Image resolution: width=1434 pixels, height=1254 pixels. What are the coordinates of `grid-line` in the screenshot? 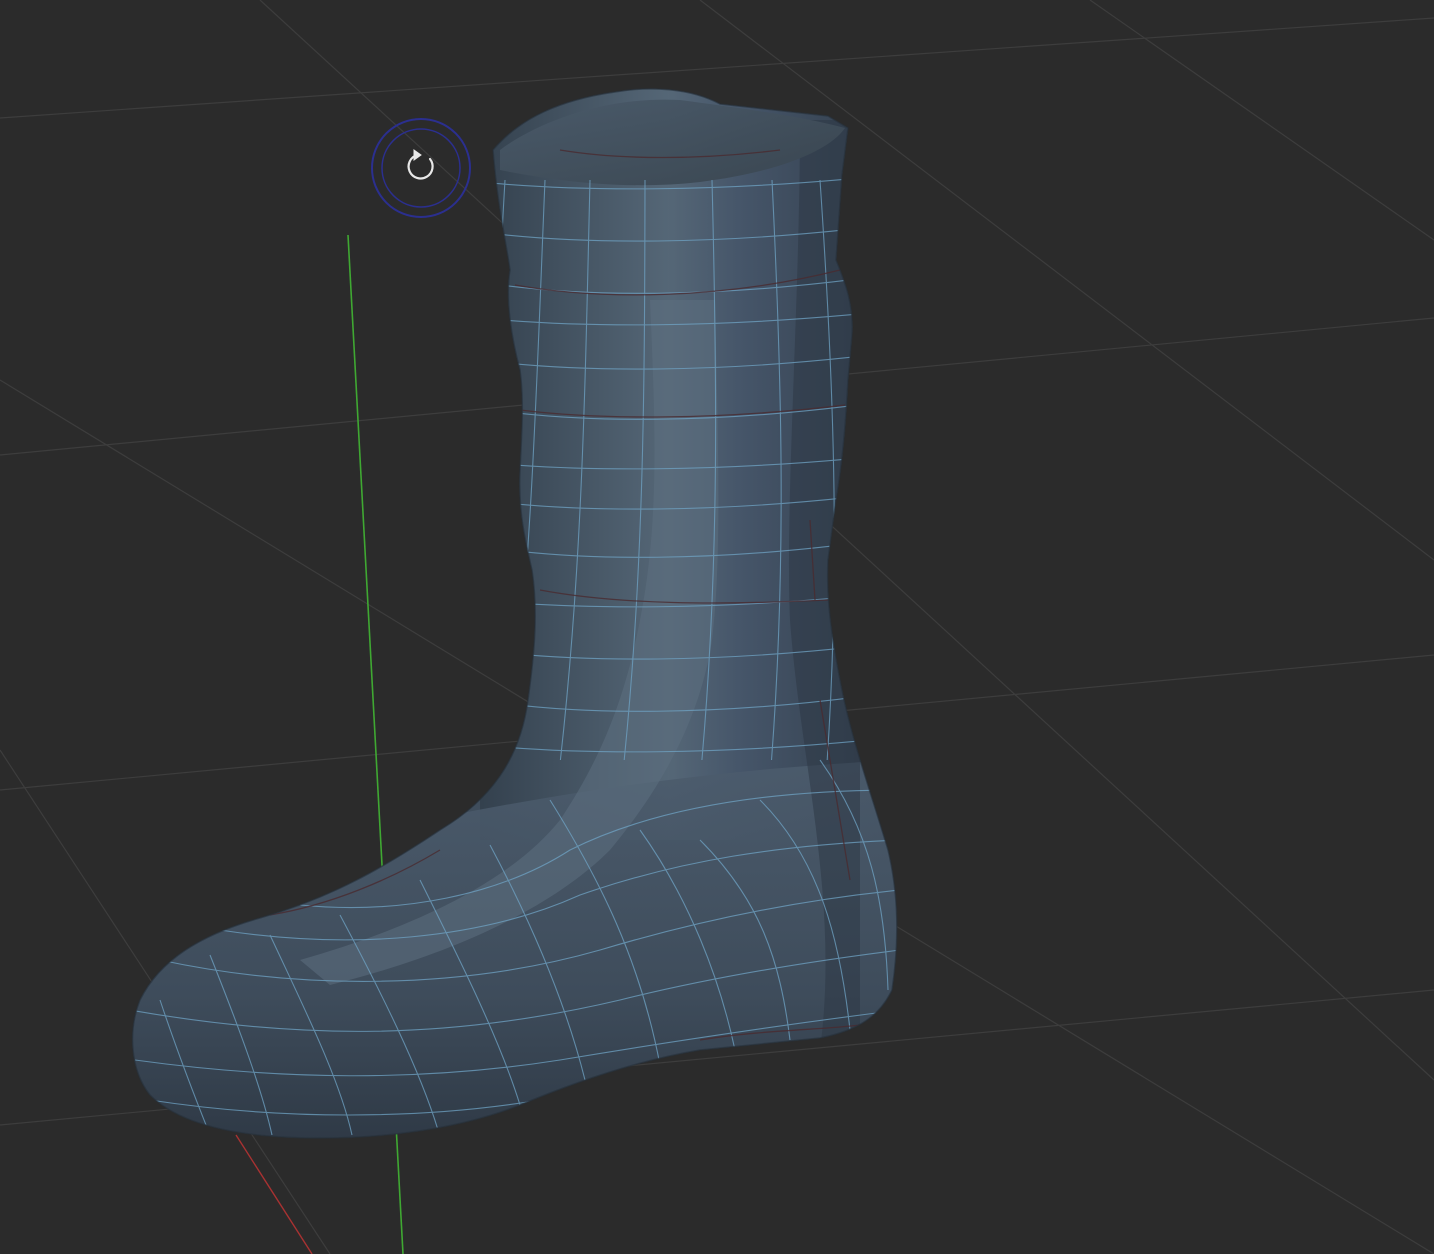 It's located at (1261, 120).